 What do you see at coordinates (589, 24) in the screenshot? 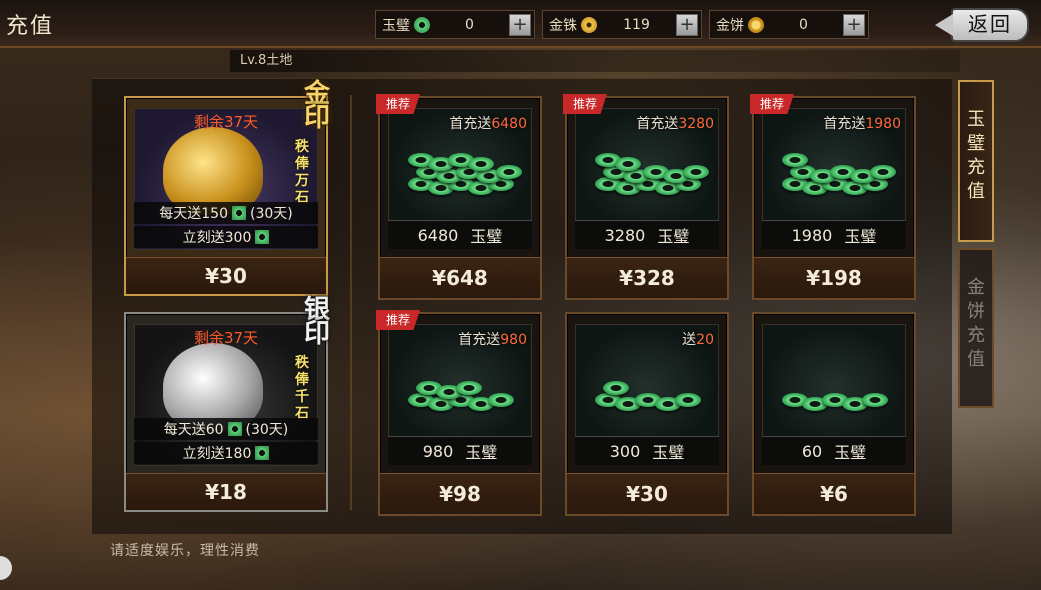
I see `gold-coin-icon` at bounding box center [589, 24].